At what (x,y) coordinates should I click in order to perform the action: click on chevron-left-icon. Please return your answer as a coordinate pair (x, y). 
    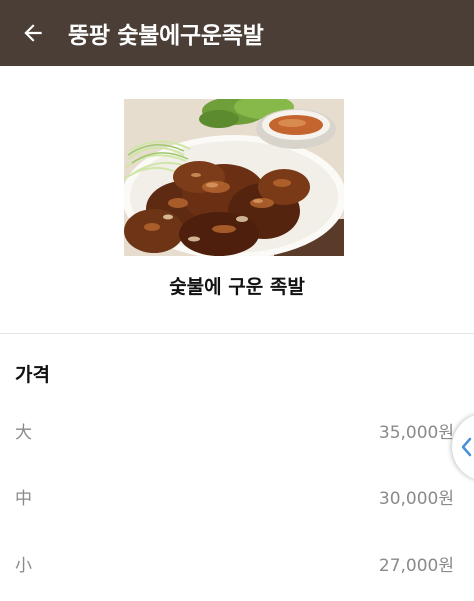
    Looking at the image, I should click on (466, 447).